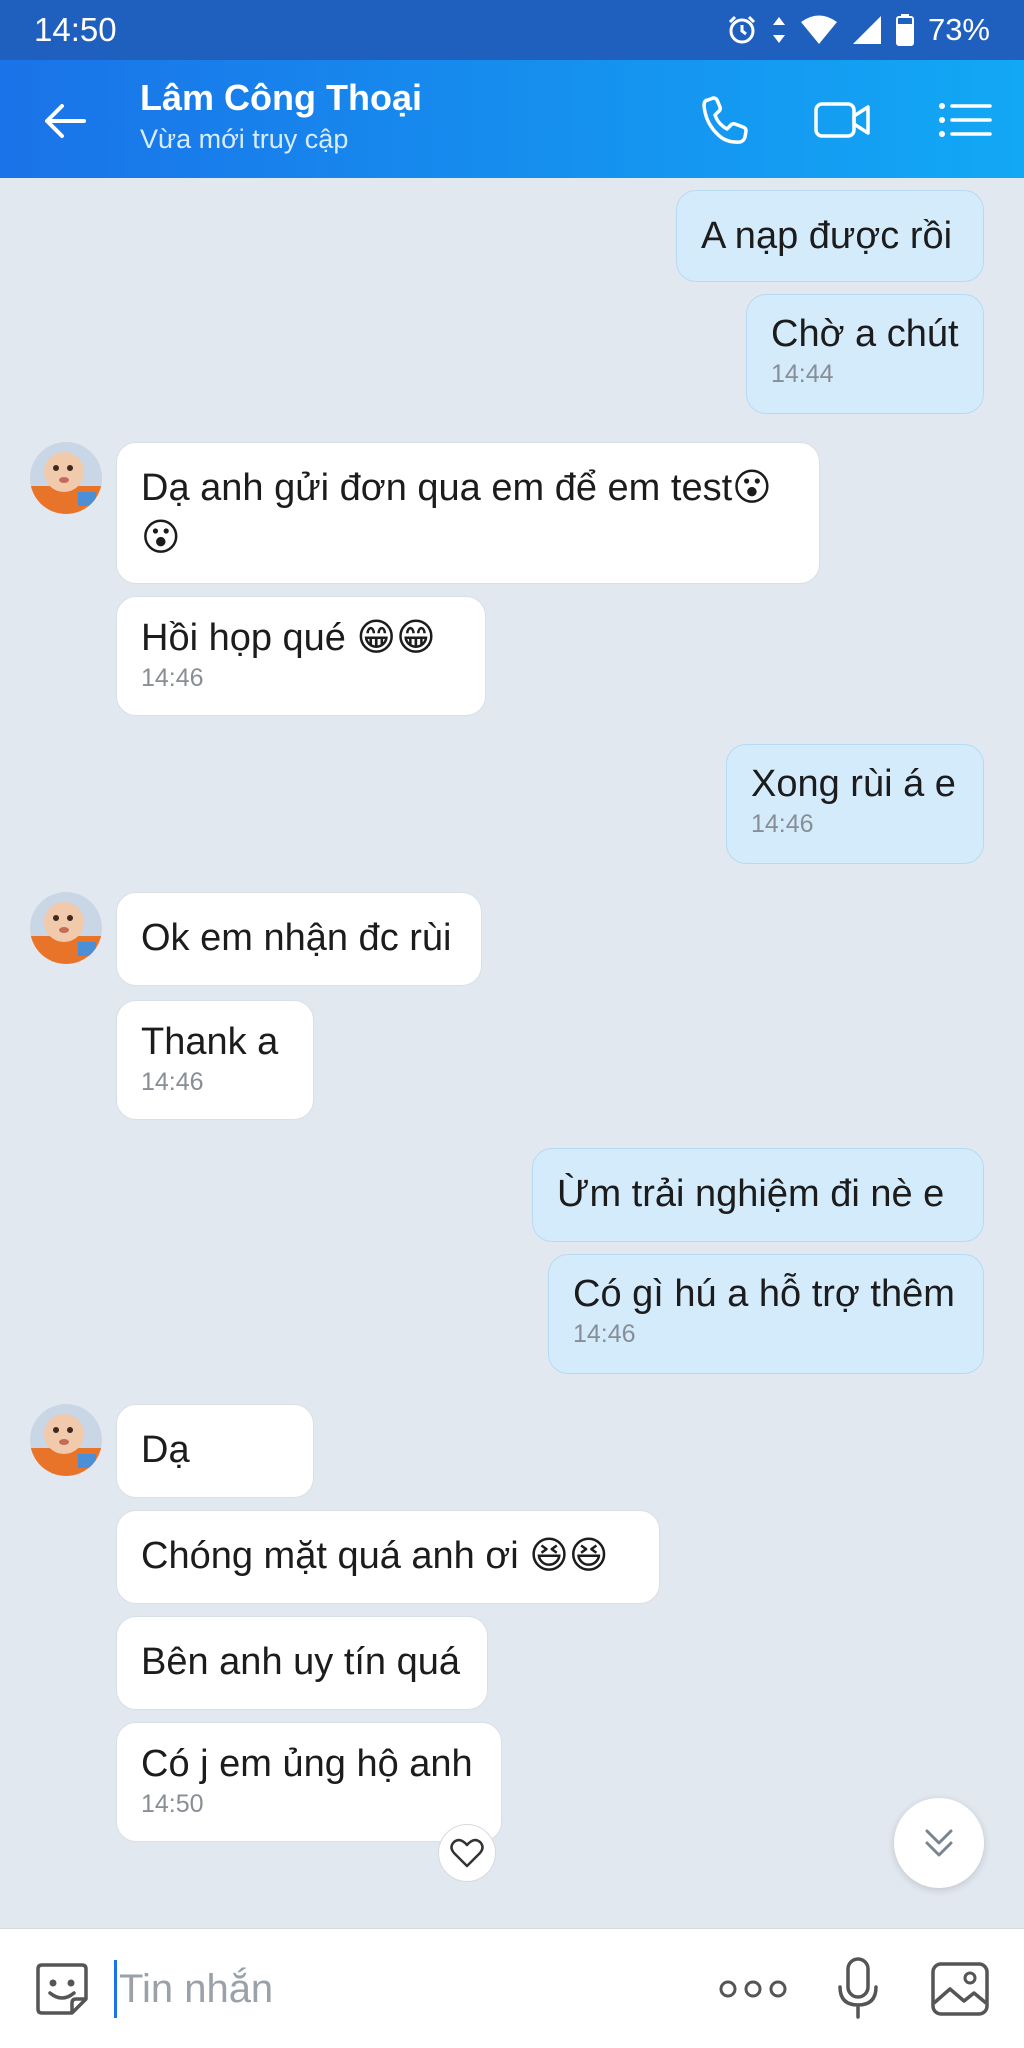  I want to click on message-input-bar: Tin nhắn, so click(512, 1988).